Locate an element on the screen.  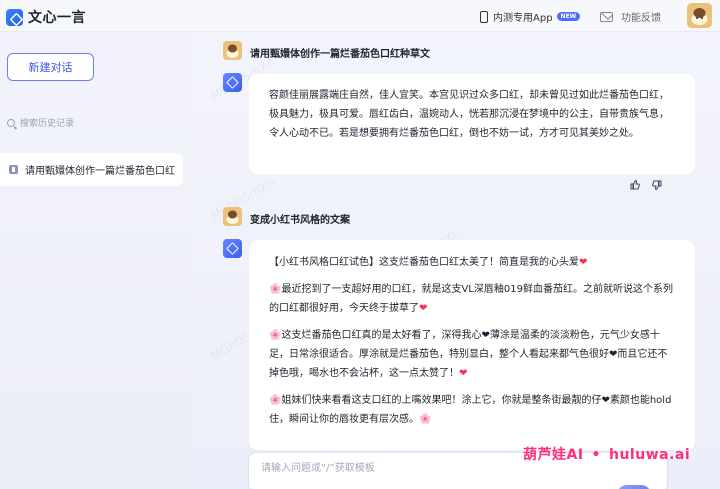
history-item-label: 请用甄嬛体创作一篇烂番茄色口红 is located at coordinates (100, 171).